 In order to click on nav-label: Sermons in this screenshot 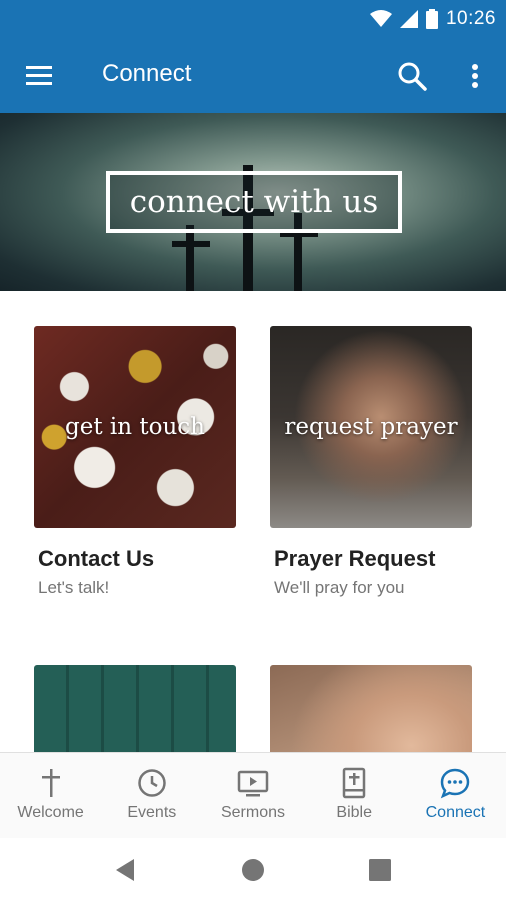, I will do `click(253, 812)`.